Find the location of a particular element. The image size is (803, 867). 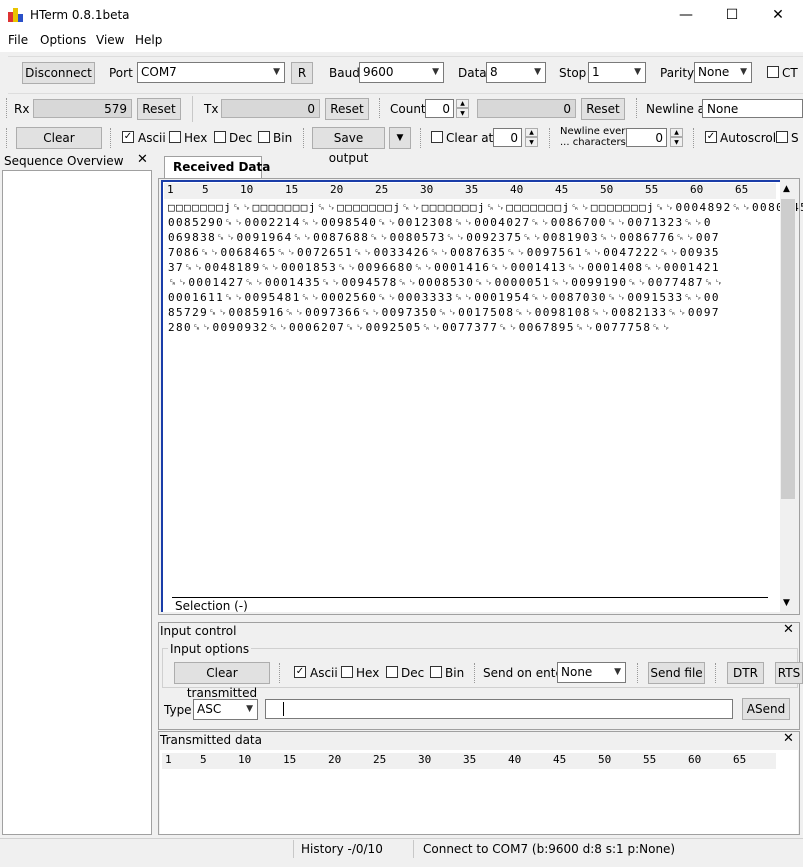

received-scrollbar: ▲ ▼ is located at coordinates (788, 397).